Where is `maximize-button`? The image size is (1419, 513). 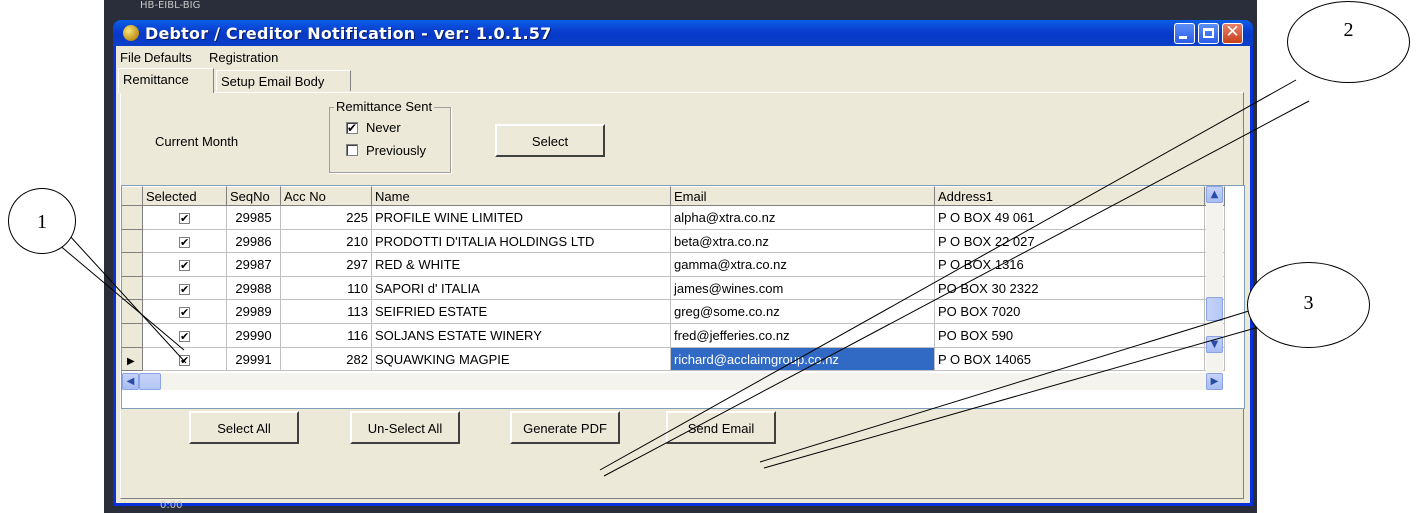 maximize-button is located at coordinates (1208, 33).